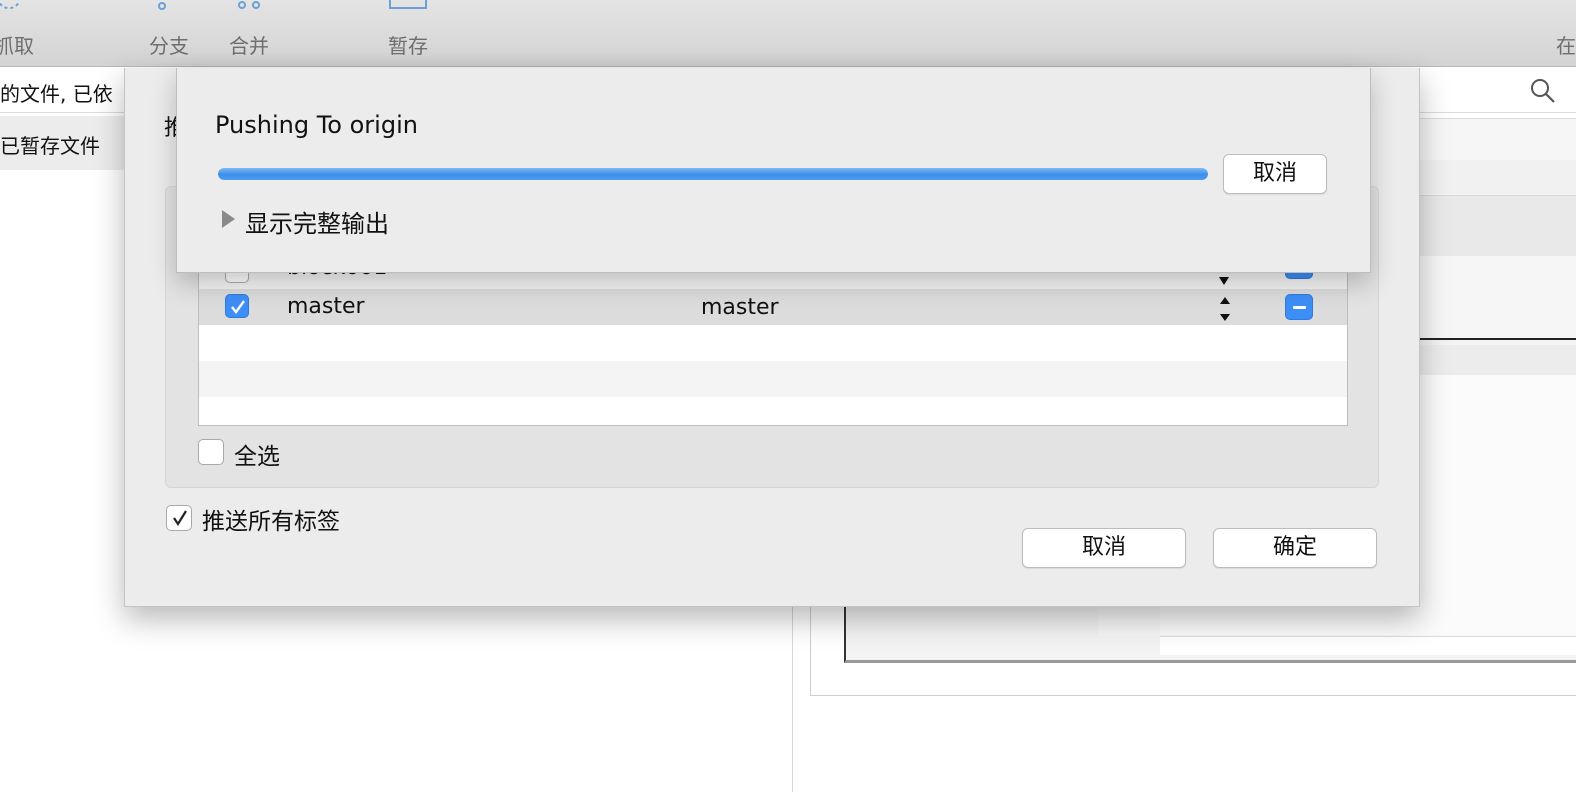 This screenshot has width=1576, height=792. I want to click on row-checkbox, so click(237, 306).